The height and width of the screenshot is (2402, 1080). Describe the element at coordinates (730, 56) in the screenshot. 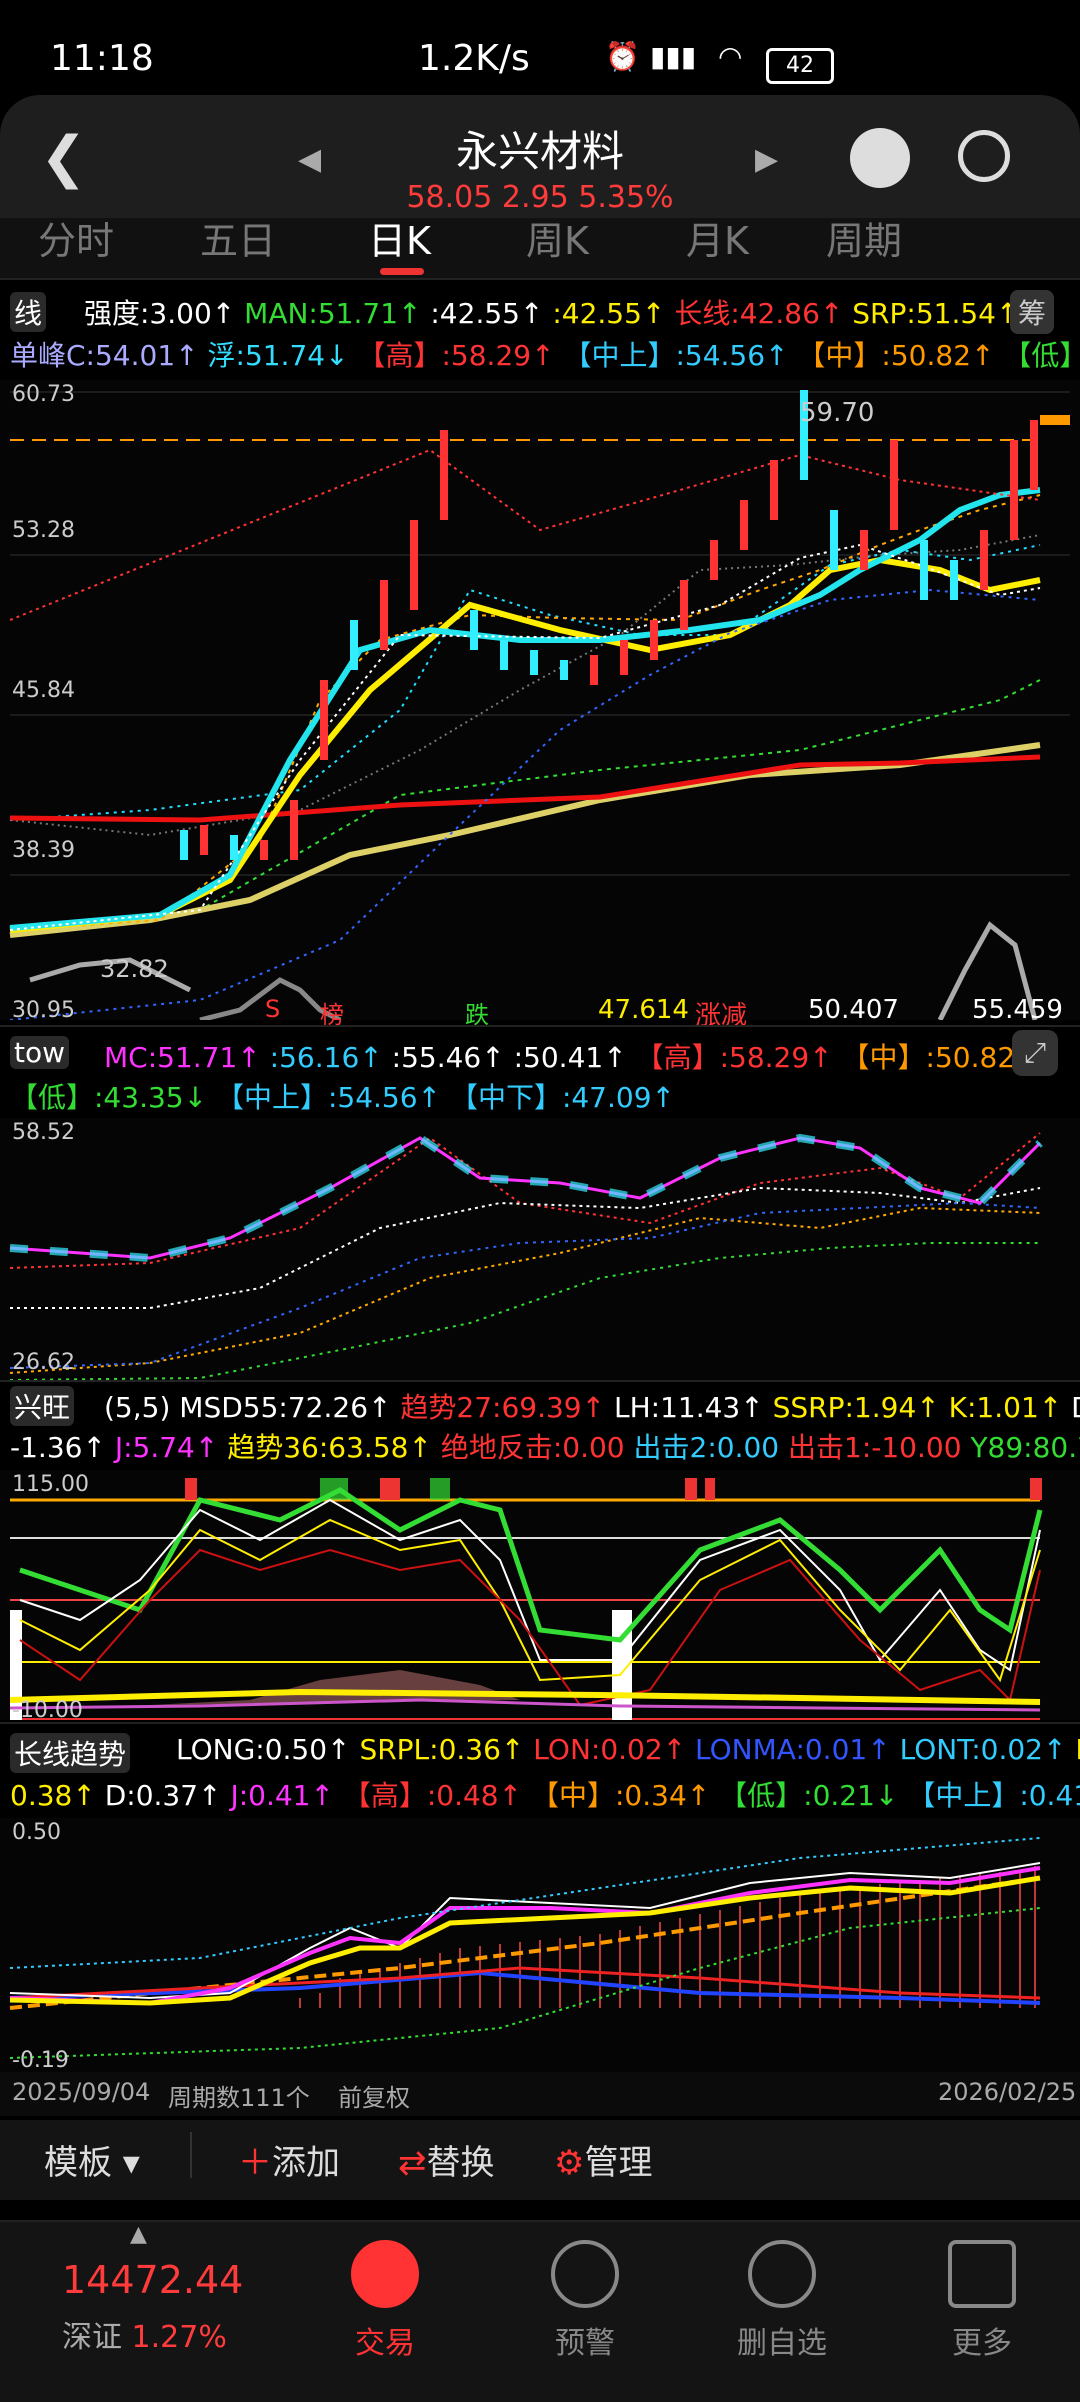

I see `wifi-icon: ◠` at that location.